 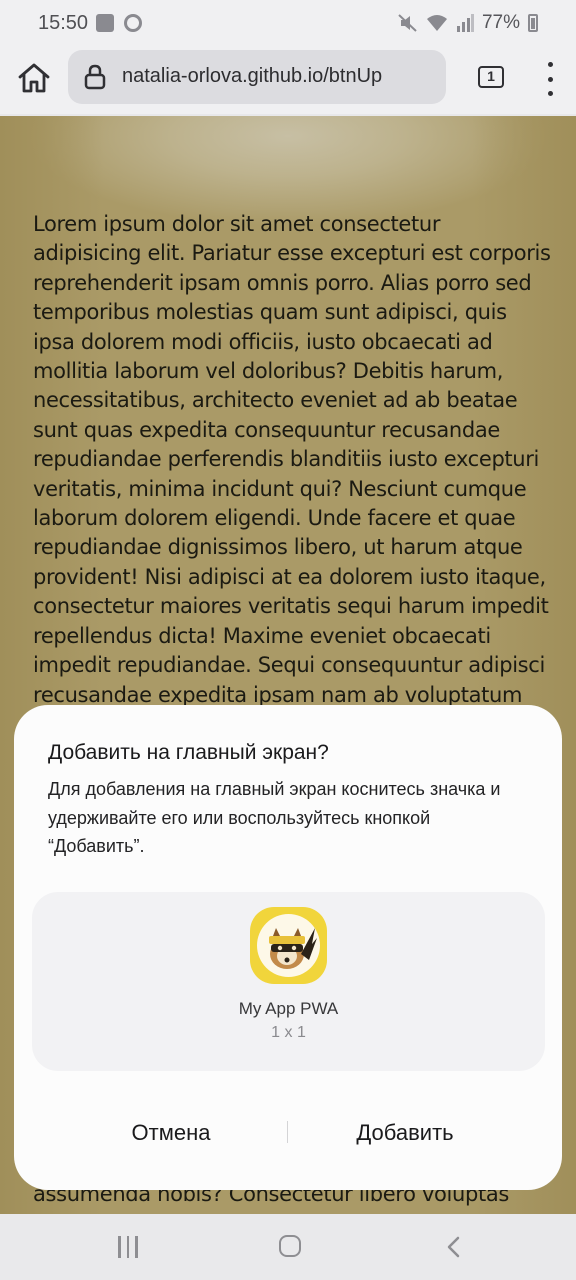 I want to click on home-icon, so click(x=34, y=78).